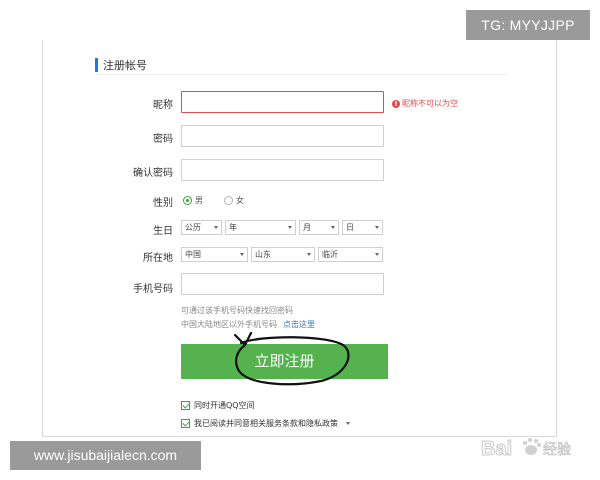 Image resolution: width=600 pixels, height=480 pixels. I want to click on phone-hint-overseas: 中国大陆地区以外手机号码 点击这里, so click(248, 324).